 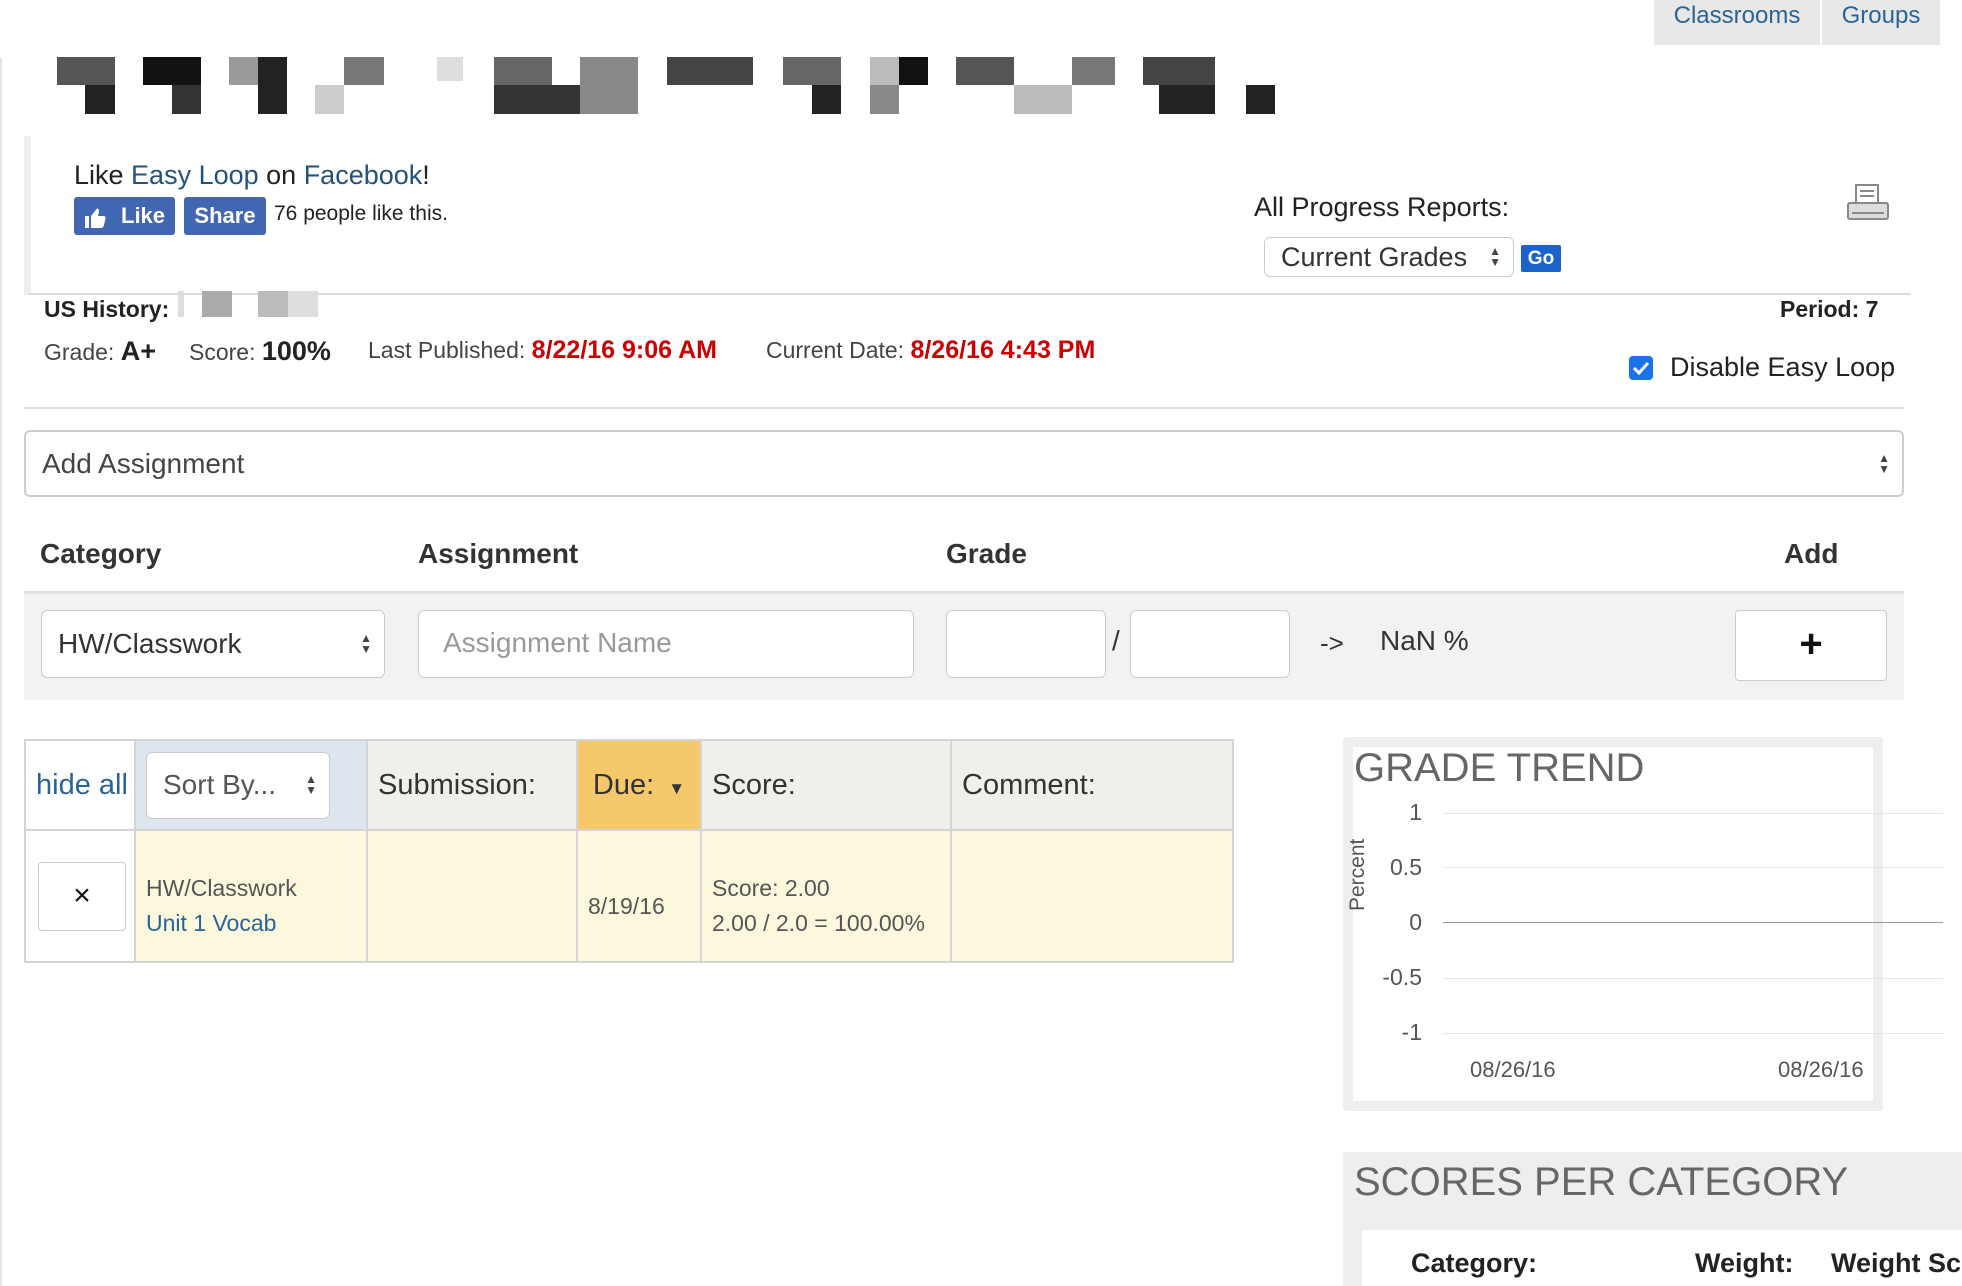 What do you see at coordinates (138, 351) in the screenshot?
I see `grade-value: A+` at bounding box center [138, 351].